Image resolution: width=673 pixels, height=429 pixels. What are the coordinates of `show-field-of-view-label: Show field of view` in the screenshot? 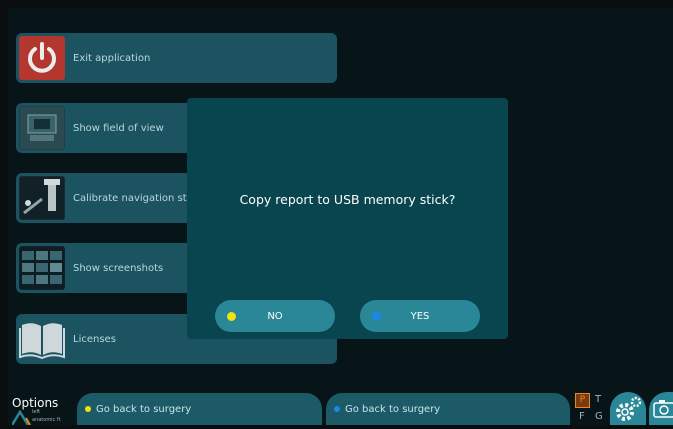 It's located at (118, 128).